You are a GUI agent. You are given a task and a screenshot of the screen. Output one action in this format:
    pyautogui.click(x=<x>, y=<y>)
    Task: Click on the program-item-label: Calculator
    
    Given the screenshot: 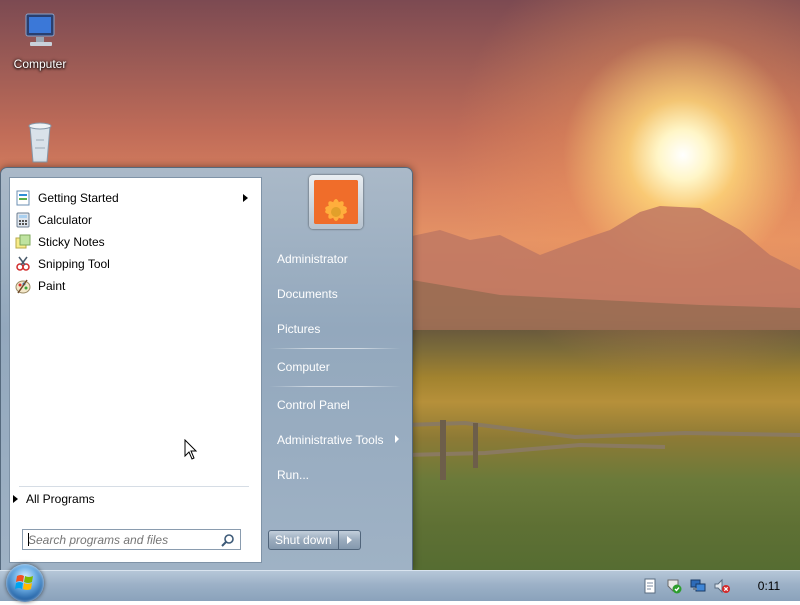 What is the action you would take?
    pyautogui.click(x=65, y=220)
    